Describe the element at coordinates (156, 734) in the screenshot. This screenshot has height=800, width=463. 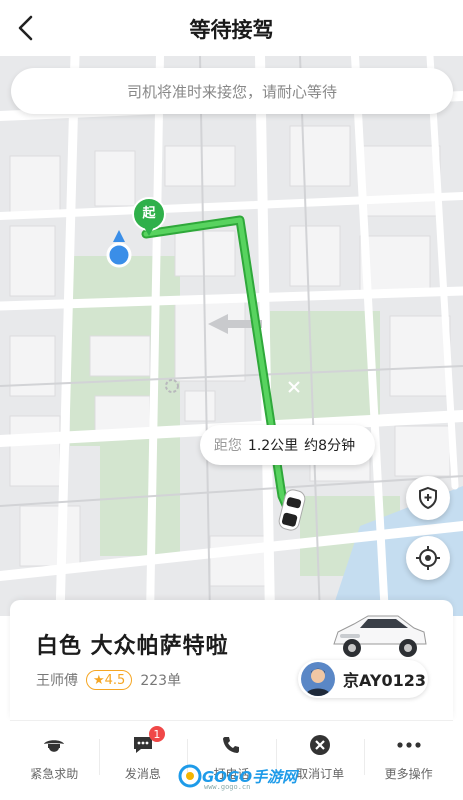
I see `unread-badge: 1` at that location.